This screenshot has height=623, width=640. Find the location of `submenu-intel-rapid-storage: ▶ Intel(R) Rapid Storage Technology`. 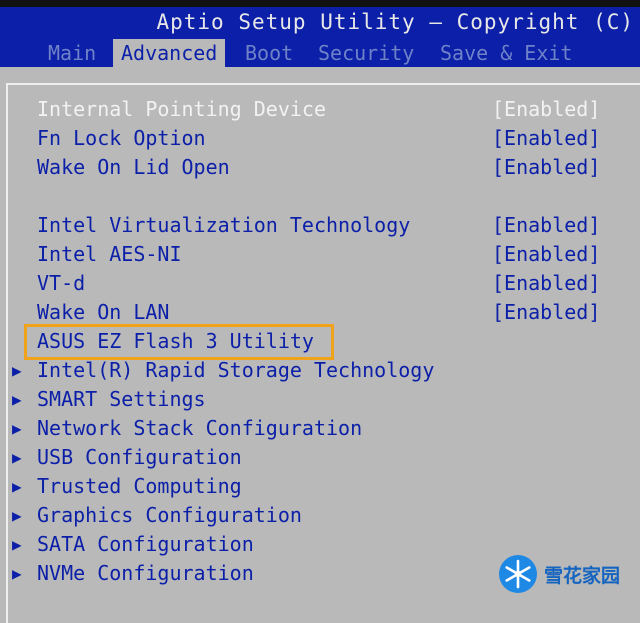

submenu-intel-rapid-storage: ▶ Intel(R) Rapid Storage Technology is located at coordinates (320, 370).